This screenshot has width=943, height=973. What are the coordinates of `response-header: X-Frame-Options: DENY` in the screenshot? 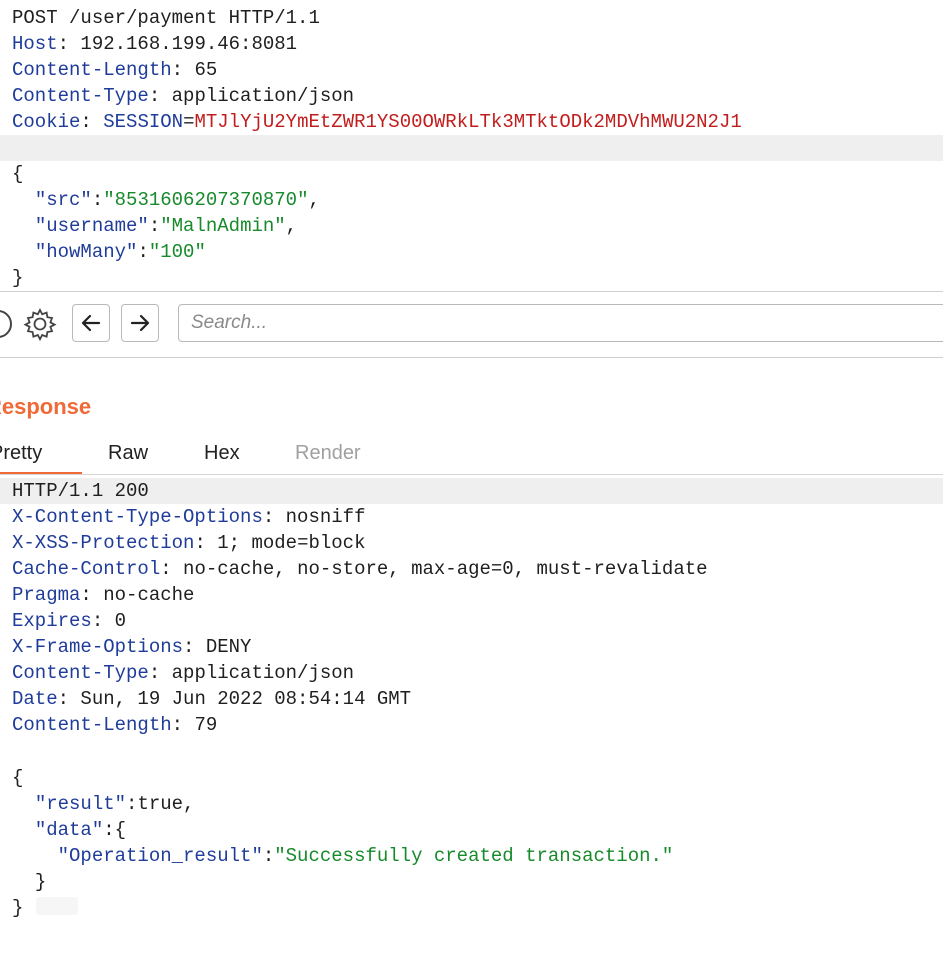 It's located at (132, 647).